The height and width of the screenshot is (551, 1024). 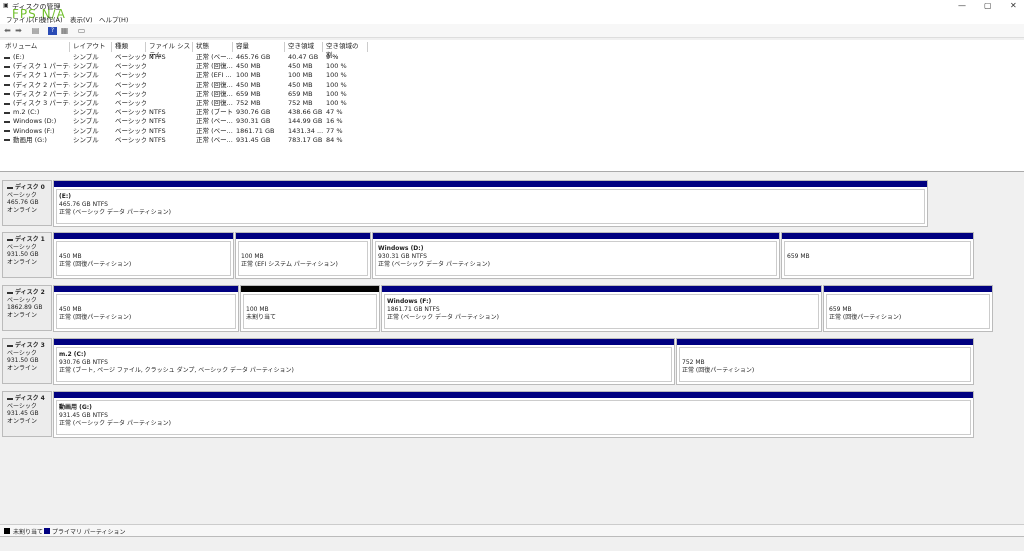 What do you see at coordinates (988, 5) in the screenshot?
I see `maximize-button: ▢` at bounding box center [988, 5].